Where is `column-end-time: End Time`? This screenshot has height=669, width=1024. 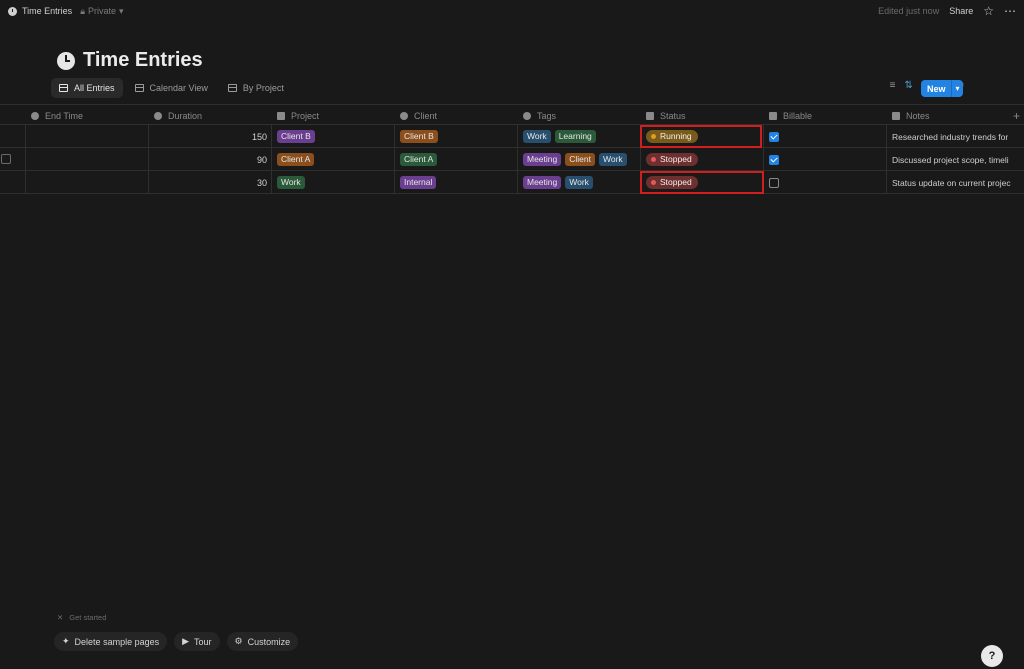
column-end-time: End Time is located at coordinates (57, 115).